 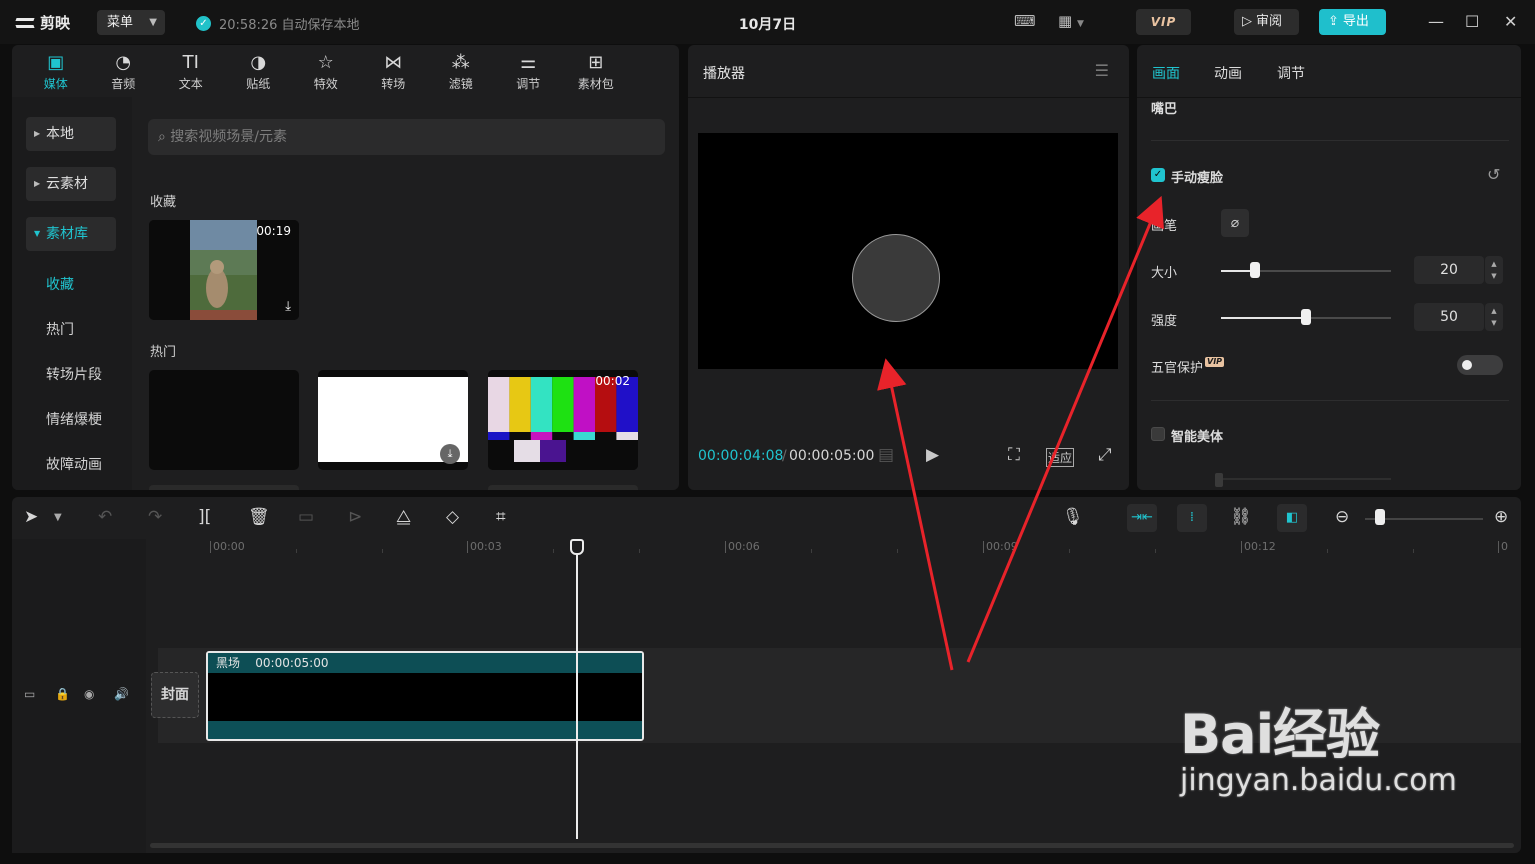 What do you see at coordinates (326, 71) in the screenshot?
I see `tab-effects: ☆ 特效` at bounding box center [326, 71].